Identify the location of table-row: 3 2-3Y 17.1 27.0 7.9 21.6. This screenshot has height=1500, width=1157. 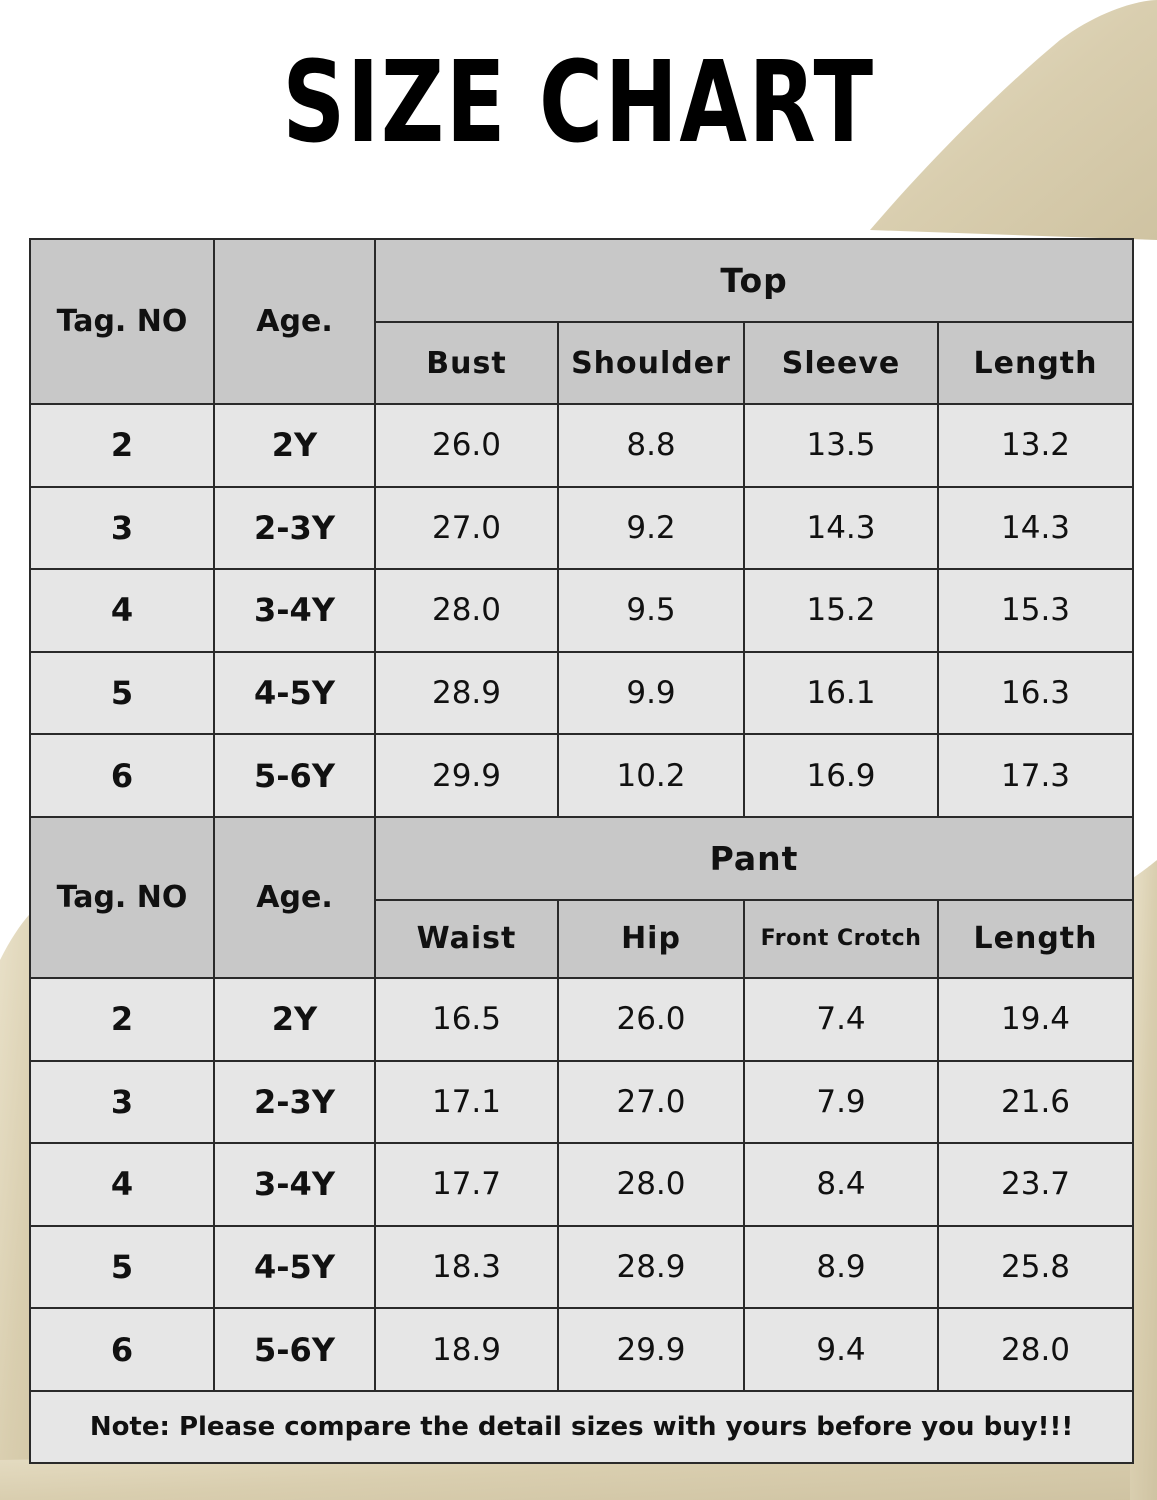
(582, 1102).